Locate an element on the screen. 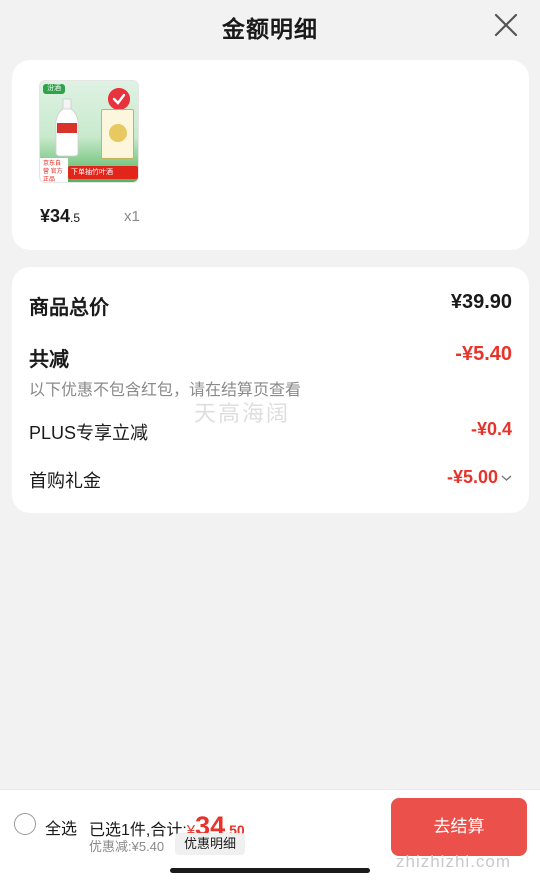  price-integer: ¥34 is located at coordinates (55, 216).